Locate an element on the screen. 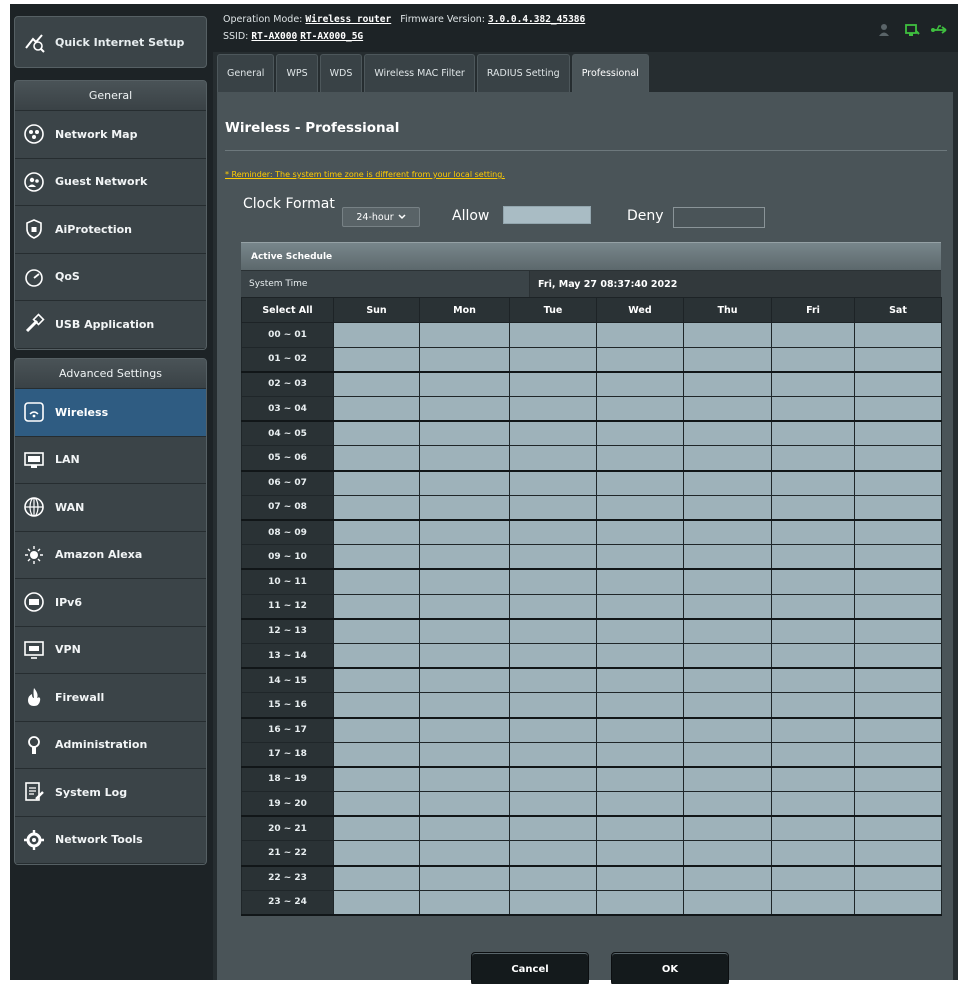  sidebar-item-network-tools: Network Tools is located at coordinates (110, 840).